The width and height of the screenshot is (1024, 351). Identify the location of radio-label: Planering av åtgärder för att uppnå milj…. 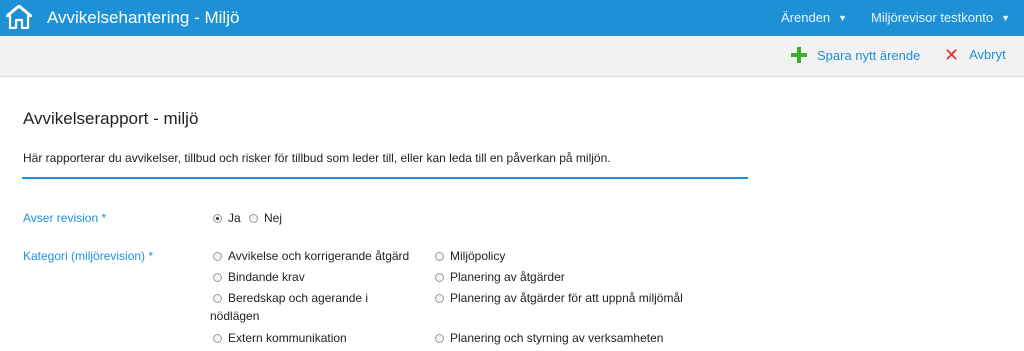
(566, 298).